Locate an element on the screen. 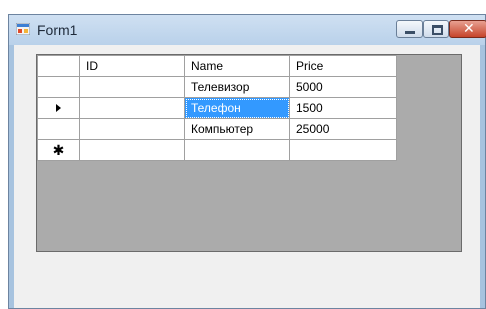 This screenshot has width=486, height=309. minimize-icon is located at coordinates (410, 32).